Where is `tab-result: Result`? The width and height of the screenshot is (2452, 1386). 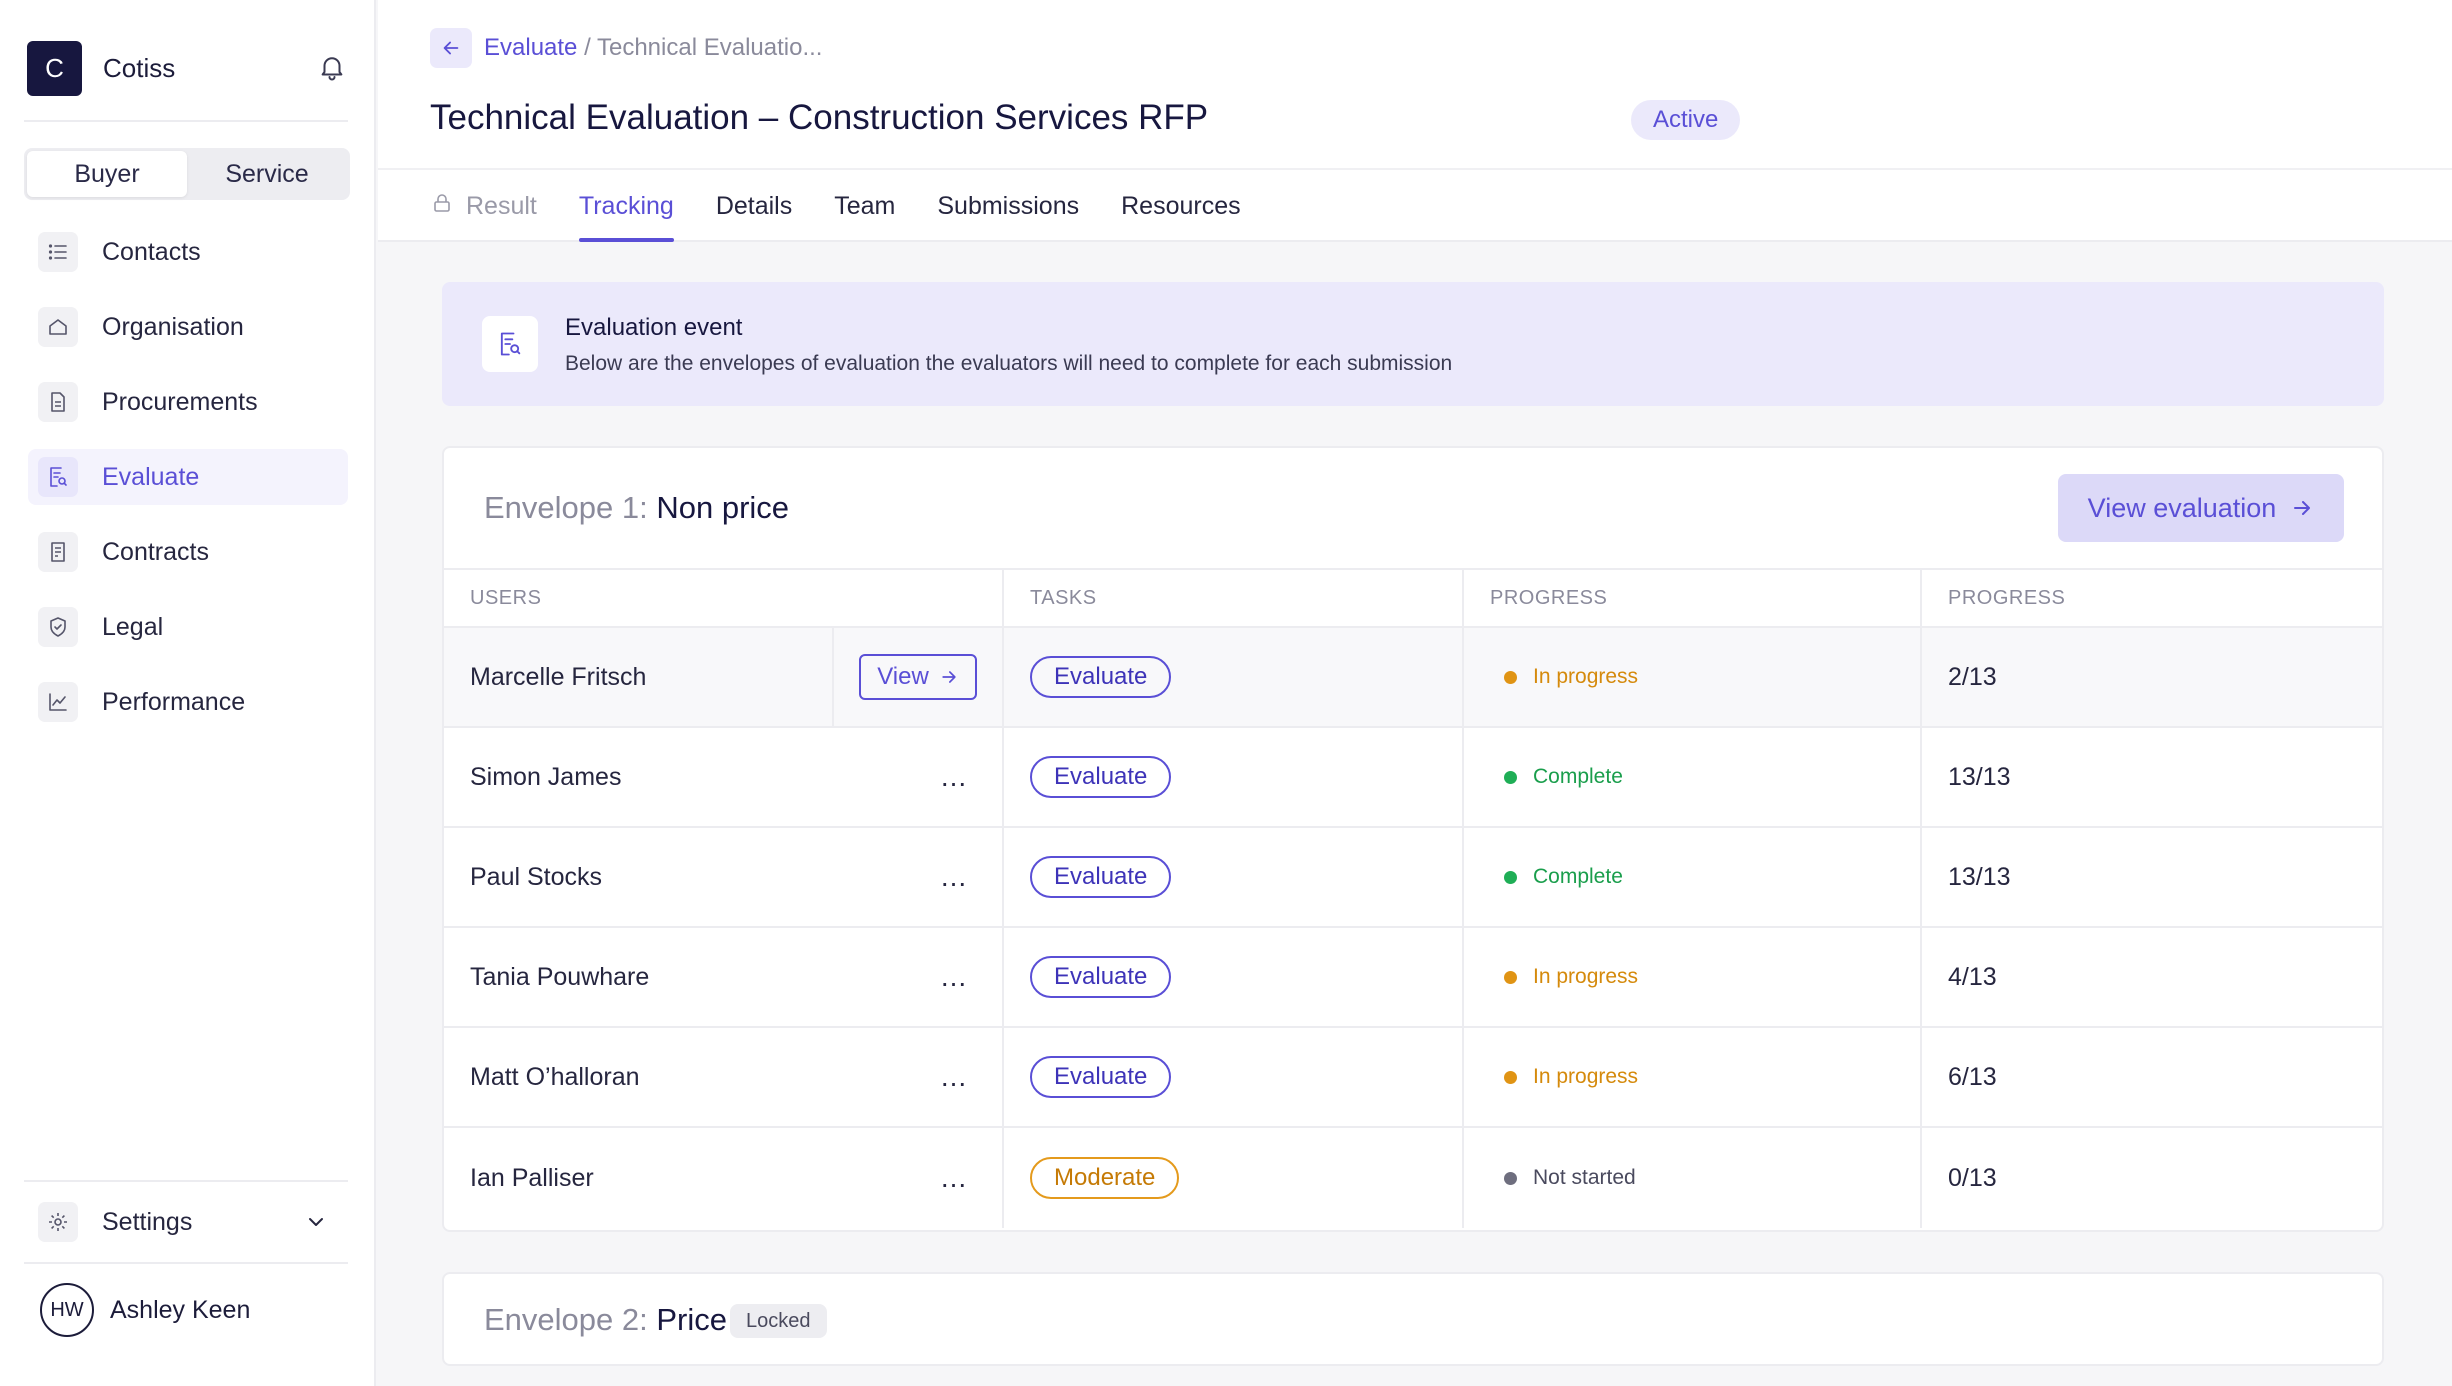
tab-result: Result is located at coordinates (483, 206).